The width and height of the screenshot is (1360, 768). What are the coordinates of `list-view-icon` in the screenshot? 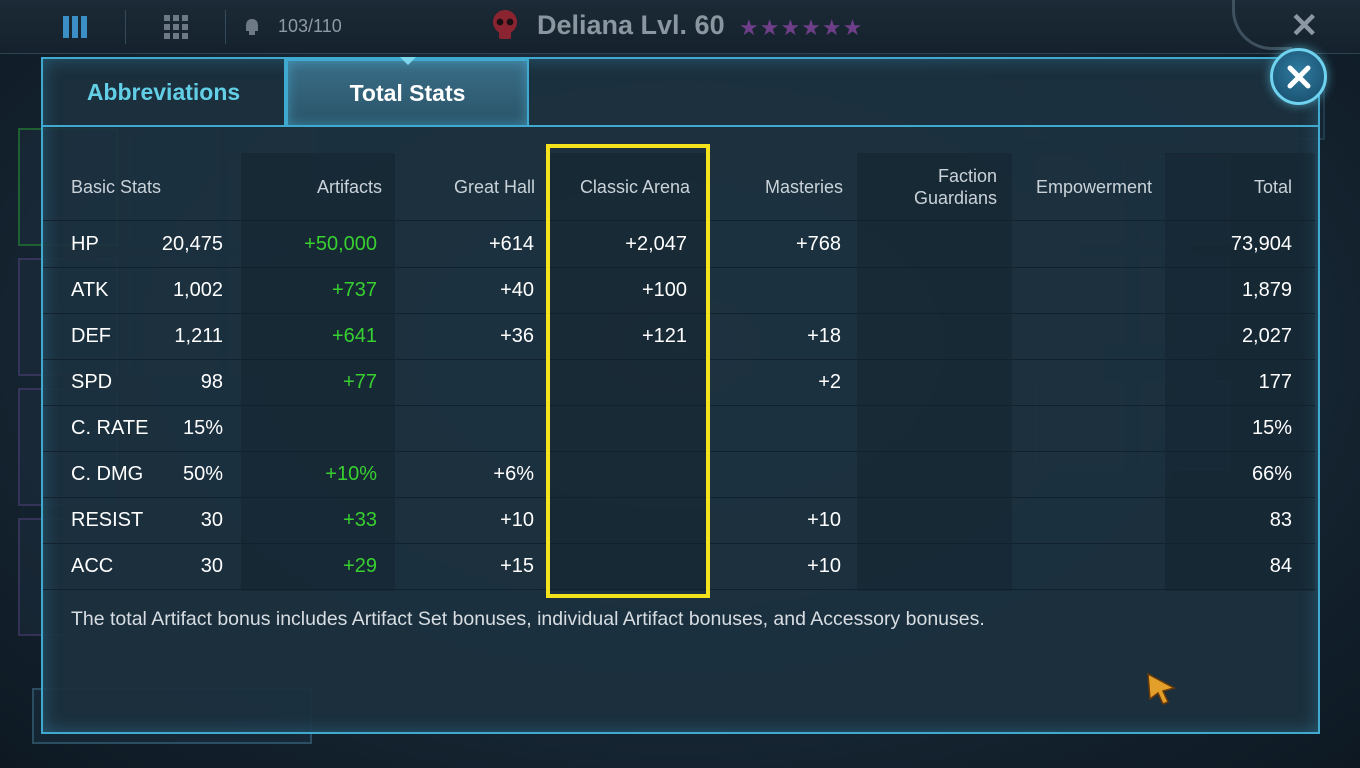 It's located at (75, 27).